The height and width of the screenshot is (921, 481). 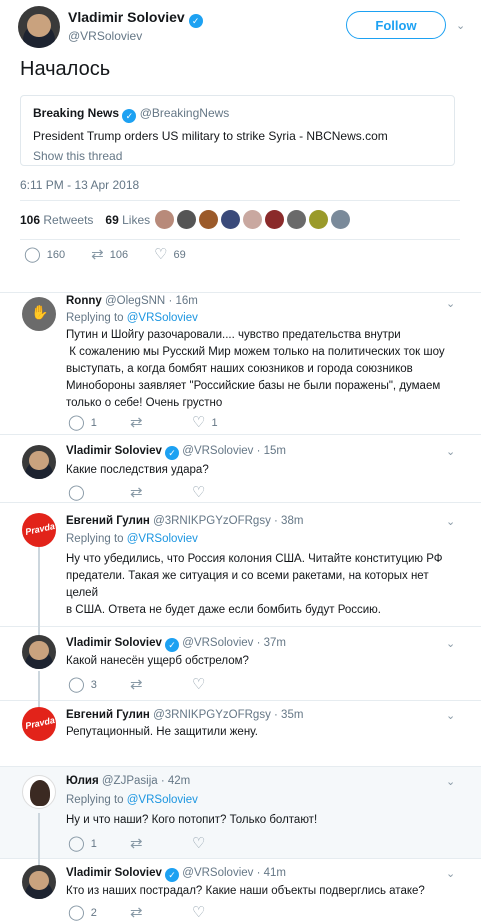 I want to click on like-action: ♡ 69, so click(x=170, y=254).